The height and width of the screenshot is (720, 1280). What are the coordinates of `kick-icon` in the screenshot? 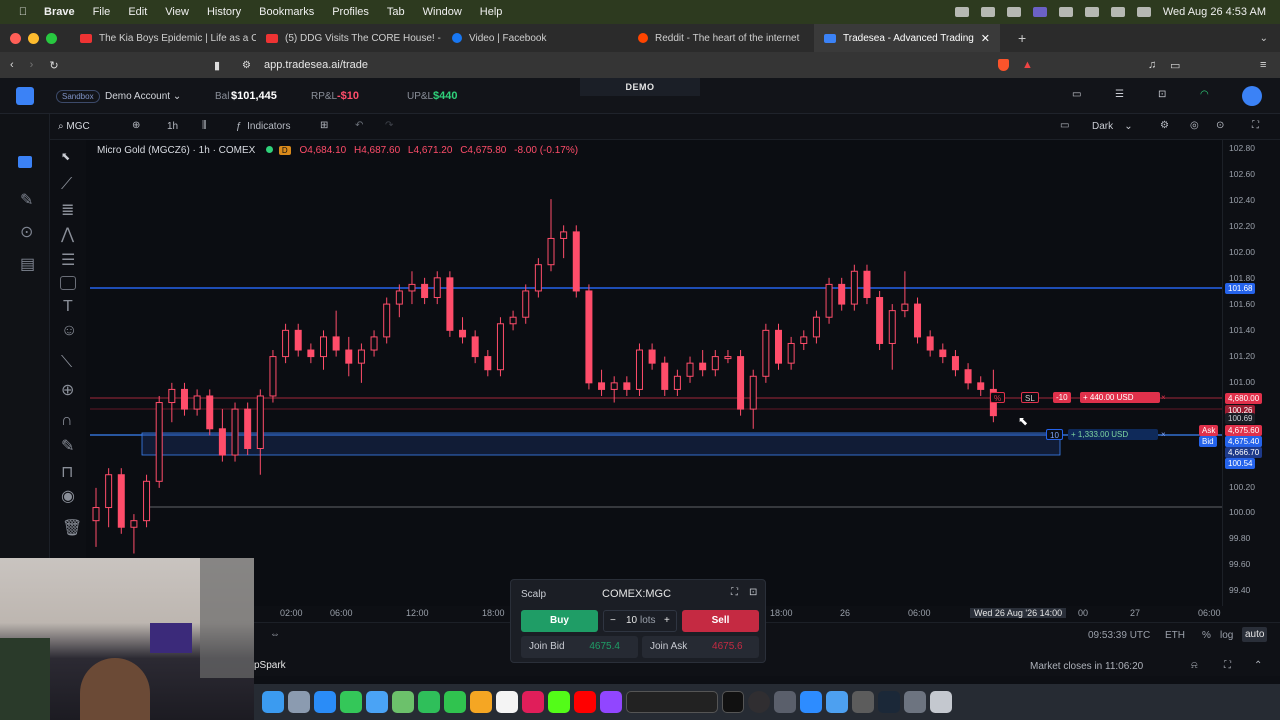 It's located at (559, 702).